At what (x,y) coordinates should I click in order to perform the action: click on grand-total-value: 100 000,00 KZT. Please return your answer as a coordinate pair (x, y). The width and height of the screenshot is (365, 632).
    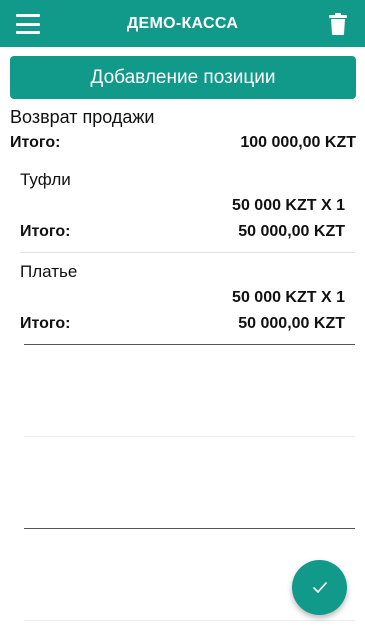
    Looking at the image, I should click on (298, 142).